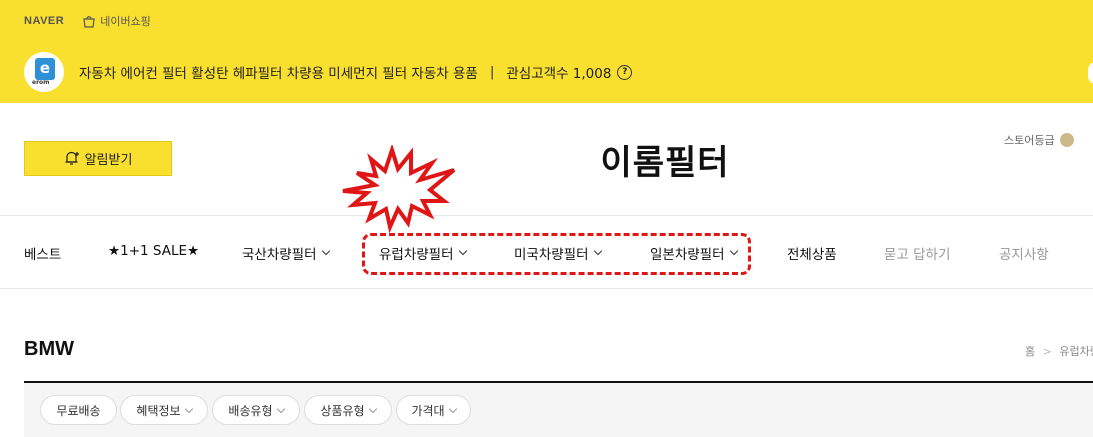 The height and width of the screenshot is (437, 1093). I want to click on profile-button, so click(1090, 73).